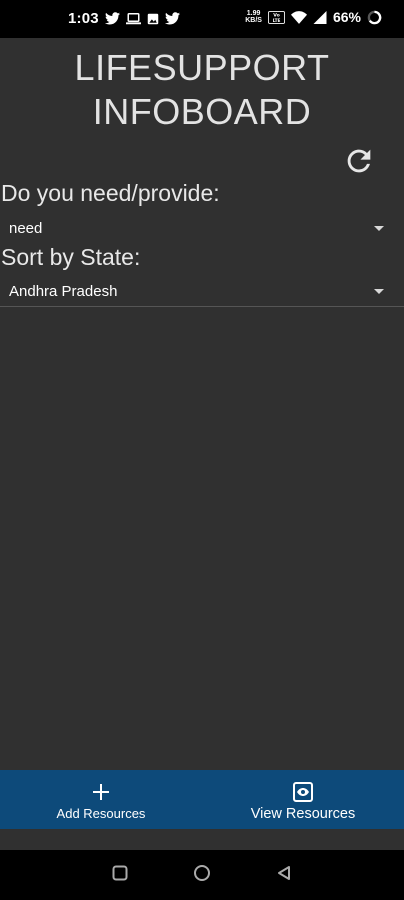 The width and height of the screenshot is (404, 900). Describe the element at coordinates (124, 18) in the screenshot. I see `status-left: 1:03` at that location.